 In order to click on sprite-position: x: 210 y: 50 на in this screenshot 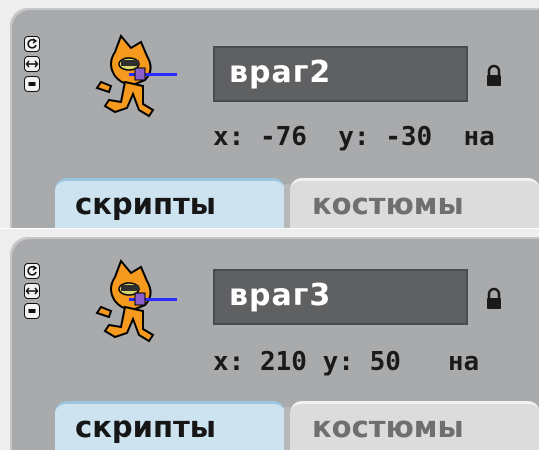, I will do `click(346, 362)`.